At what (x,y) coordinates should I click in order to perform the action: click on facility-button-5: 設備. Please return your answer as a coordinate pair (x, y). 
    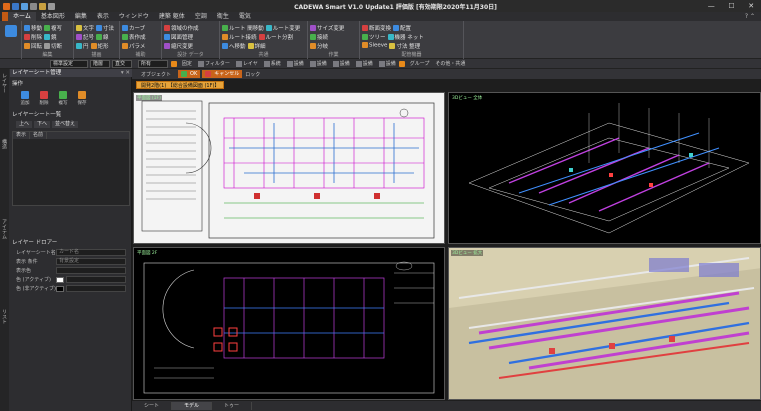
    Looking at the image, I should click on (387, 63).